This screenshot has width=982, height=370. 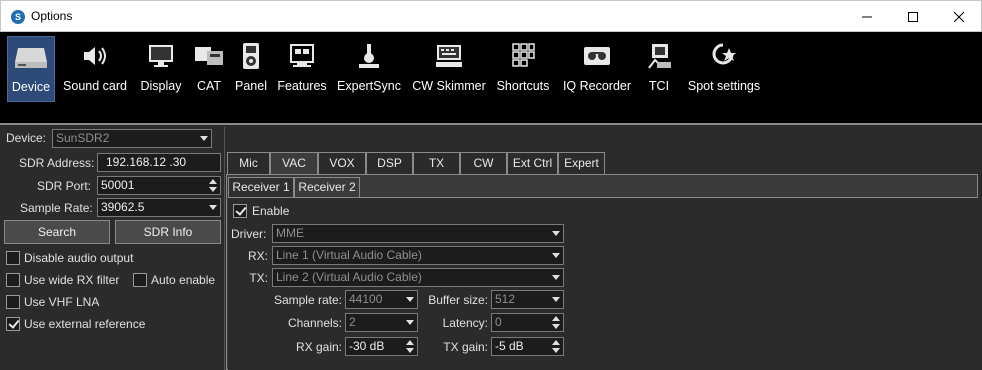 I want to click on toolbar-label-cat: CAT, so click(x=209, y=86).